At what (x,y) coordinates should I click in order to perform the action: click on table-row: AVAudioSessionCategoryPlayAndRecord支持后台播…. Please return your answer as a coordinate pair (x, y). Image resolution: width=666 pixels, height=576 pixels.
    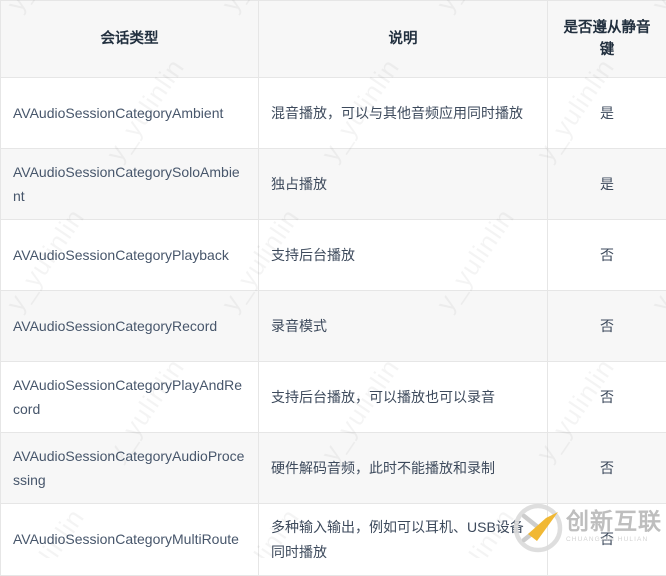
    Looking at the image, I should click on (333, 397).